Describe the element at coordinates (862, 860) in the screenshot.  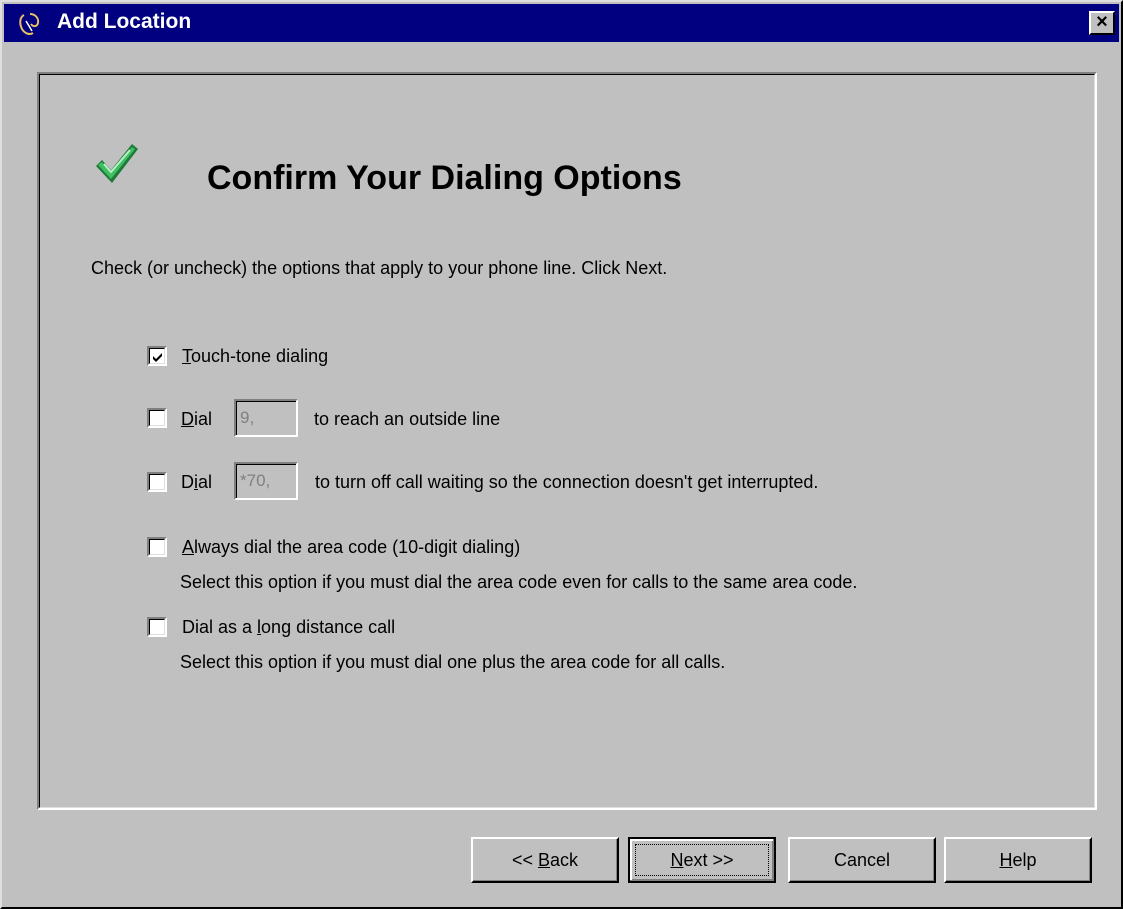
I see `cancel-button: Cancel` at that location.